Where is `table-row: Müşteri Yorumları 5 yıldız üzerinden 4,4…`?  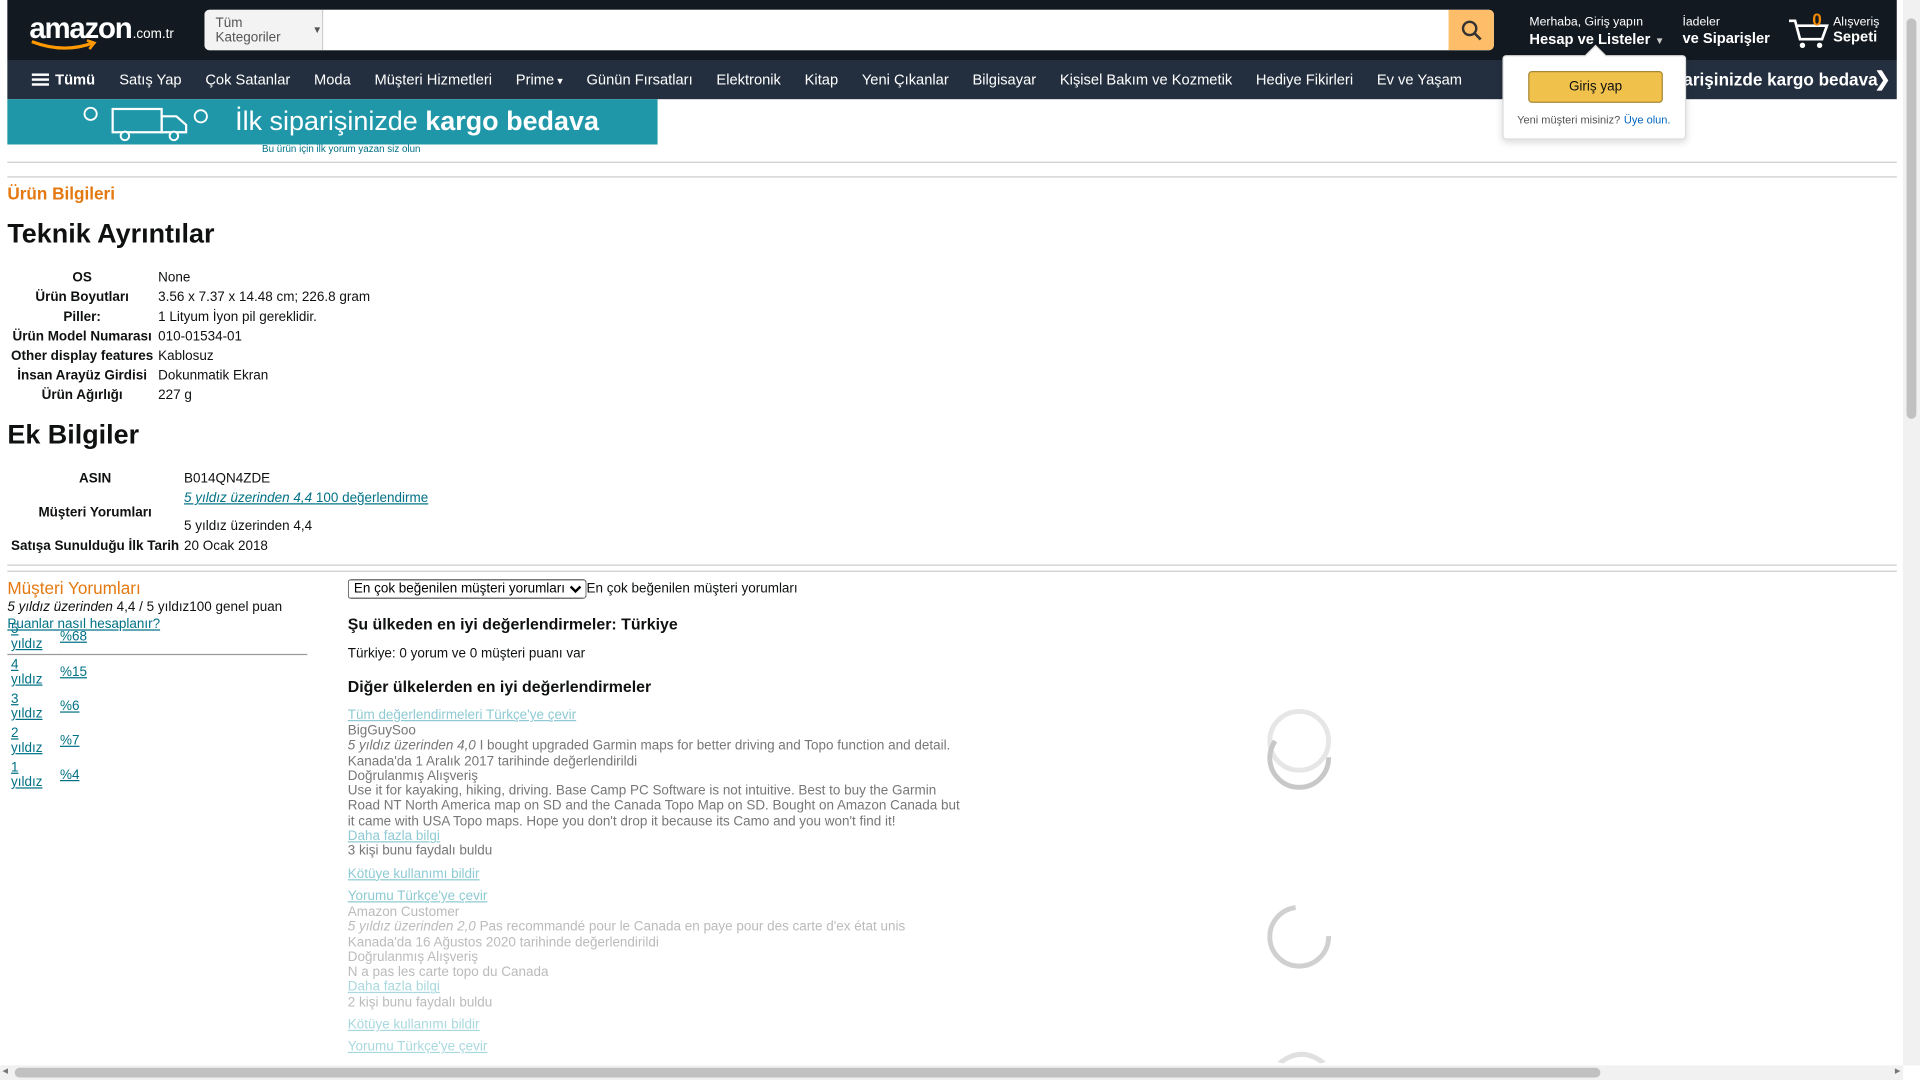
table-row: Müşteri Yorumları 5 yıldız üzerinden 4,4… is located at coordinates (220, 512).